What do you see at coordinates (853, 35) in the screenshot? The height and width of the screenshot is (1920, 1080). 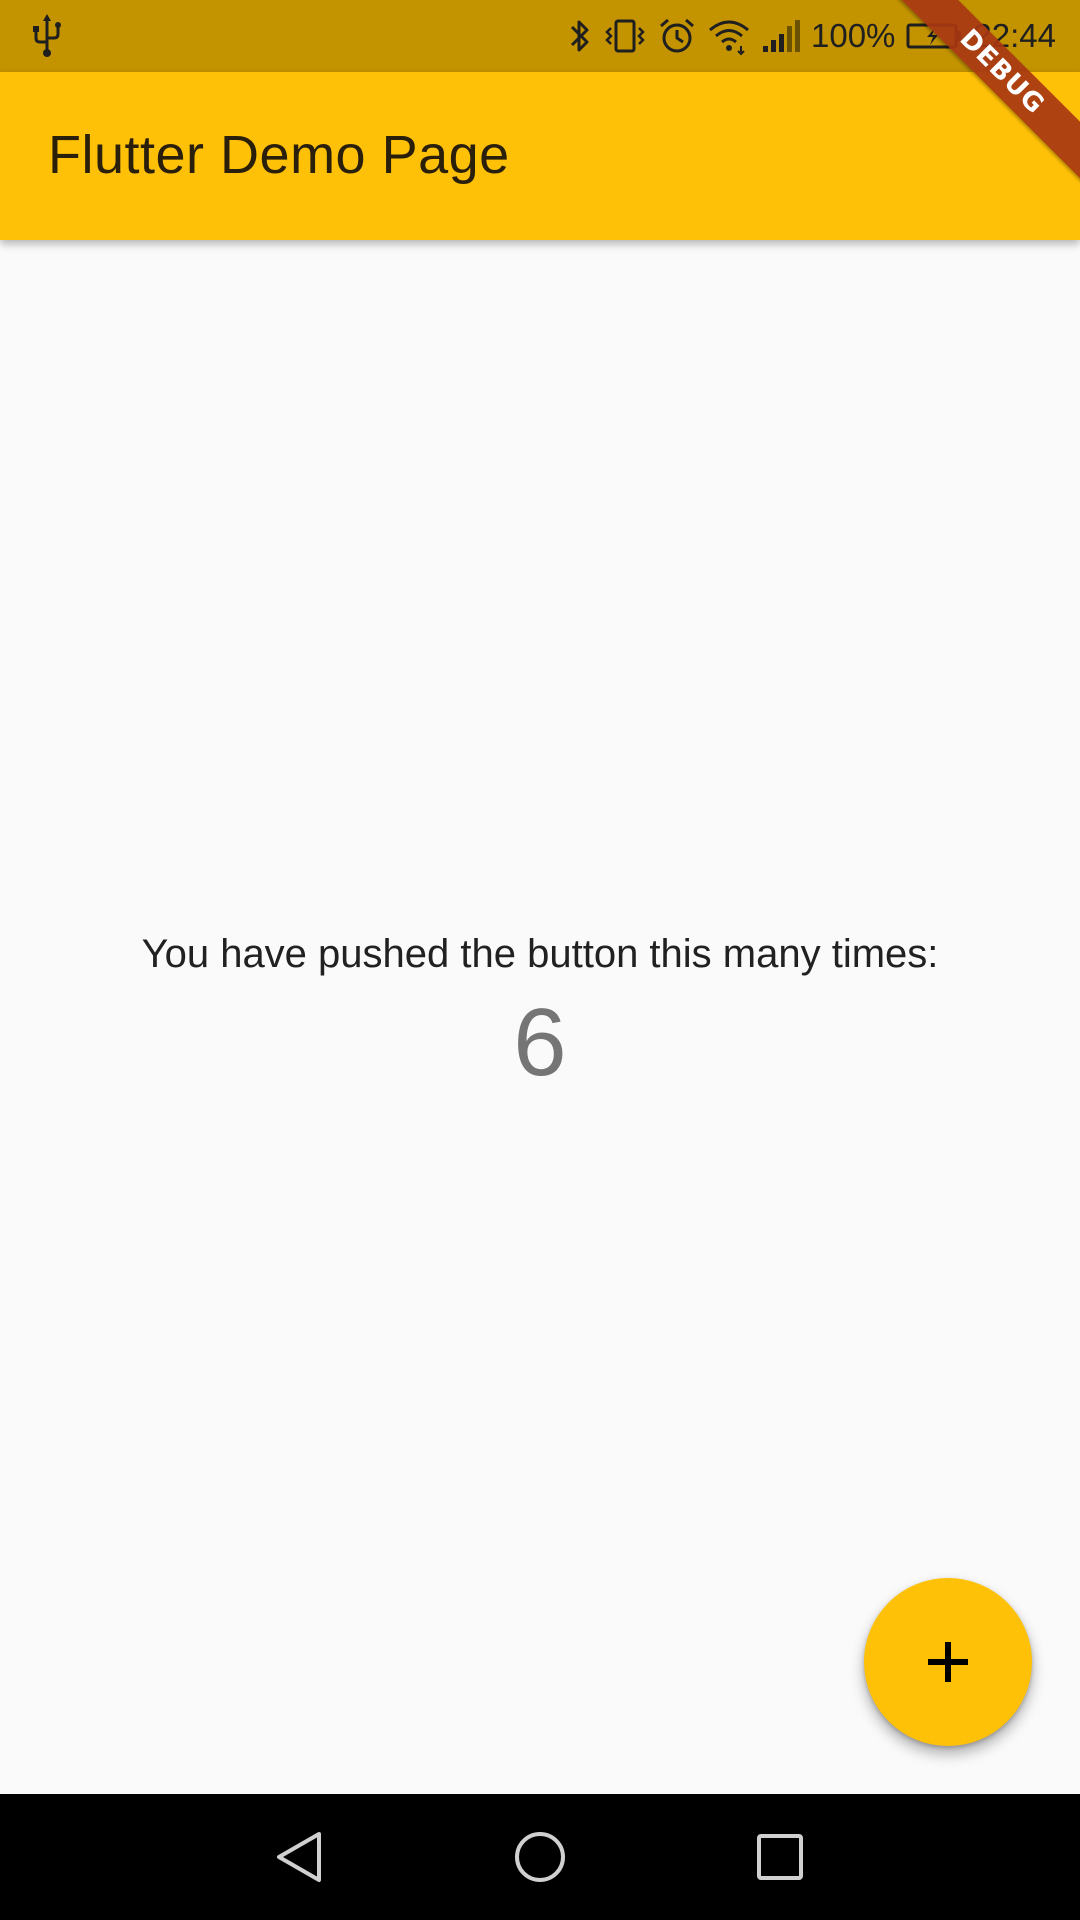 I see `battery-percent: 100%` at bounding box center [853, 35].